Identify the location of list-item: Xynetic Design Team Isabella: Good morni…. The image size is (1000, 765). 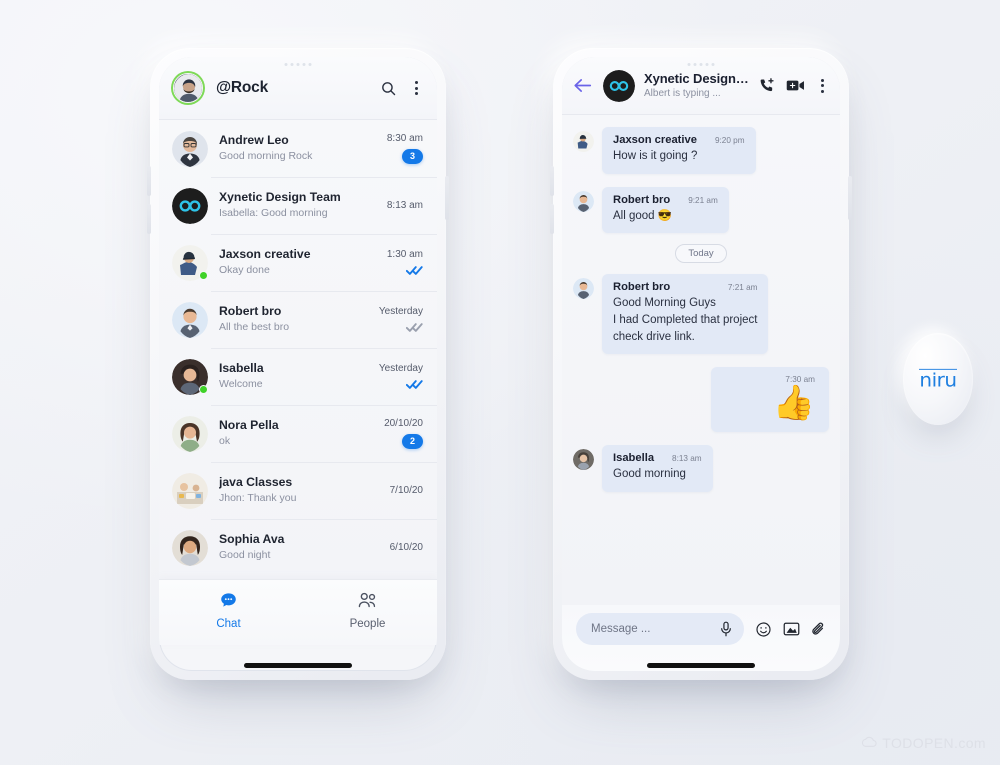
(298, 205).